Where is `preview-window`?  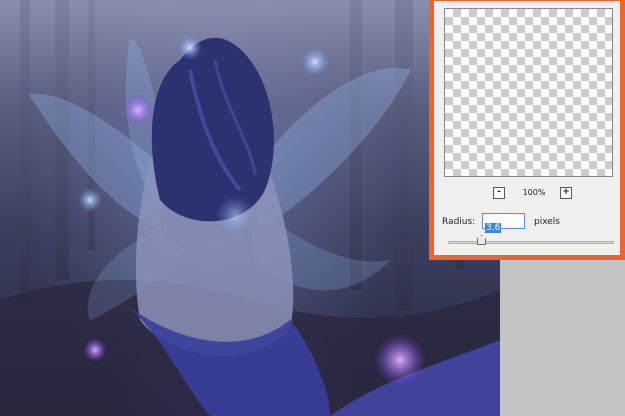
preview-window is located at coordinates (528, 92).